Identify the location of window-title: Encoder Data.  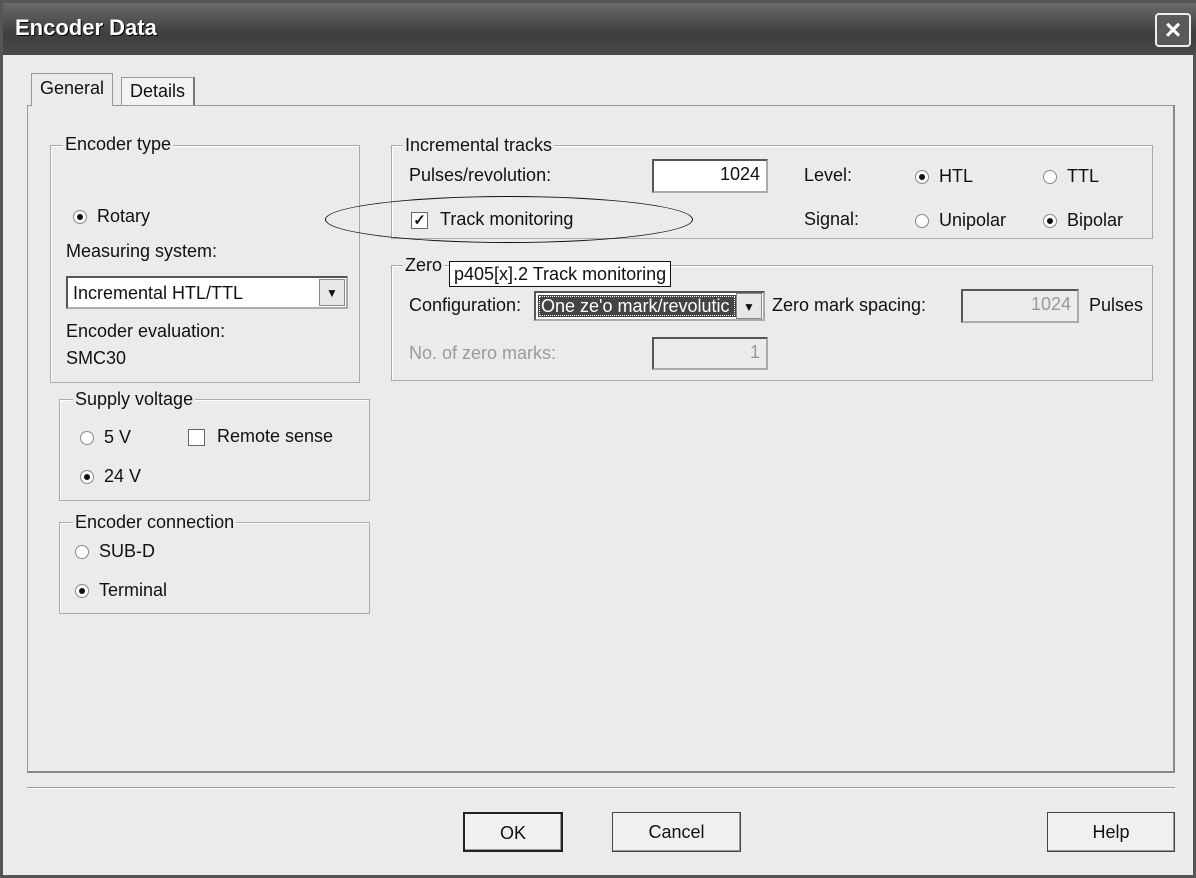
(86, 27).